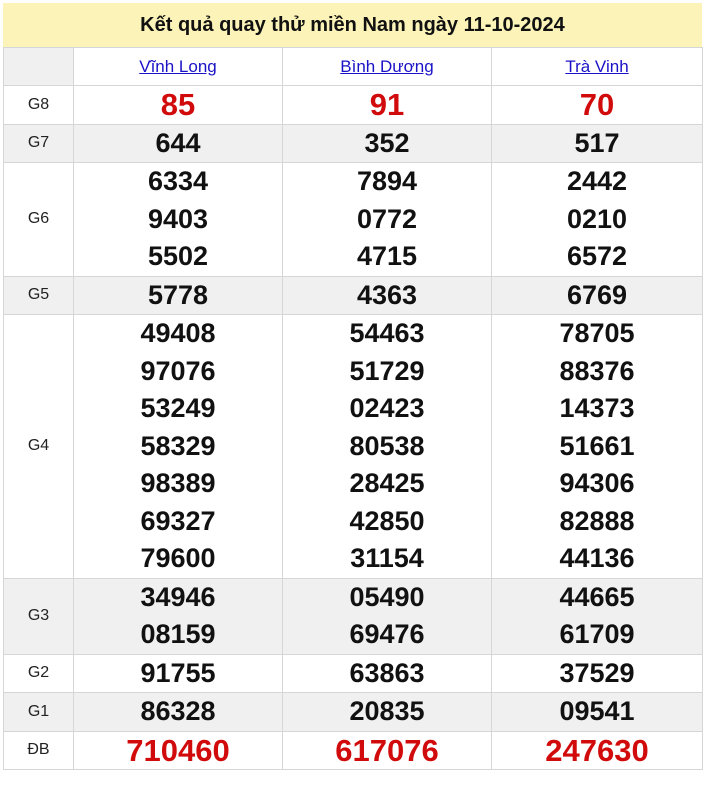 The height and width of the screenshot is (797, 706). What do you see at coordinates (178, 181) in the screenshot?
I see `prize-number: 6334` at bounding box center [178, 181].